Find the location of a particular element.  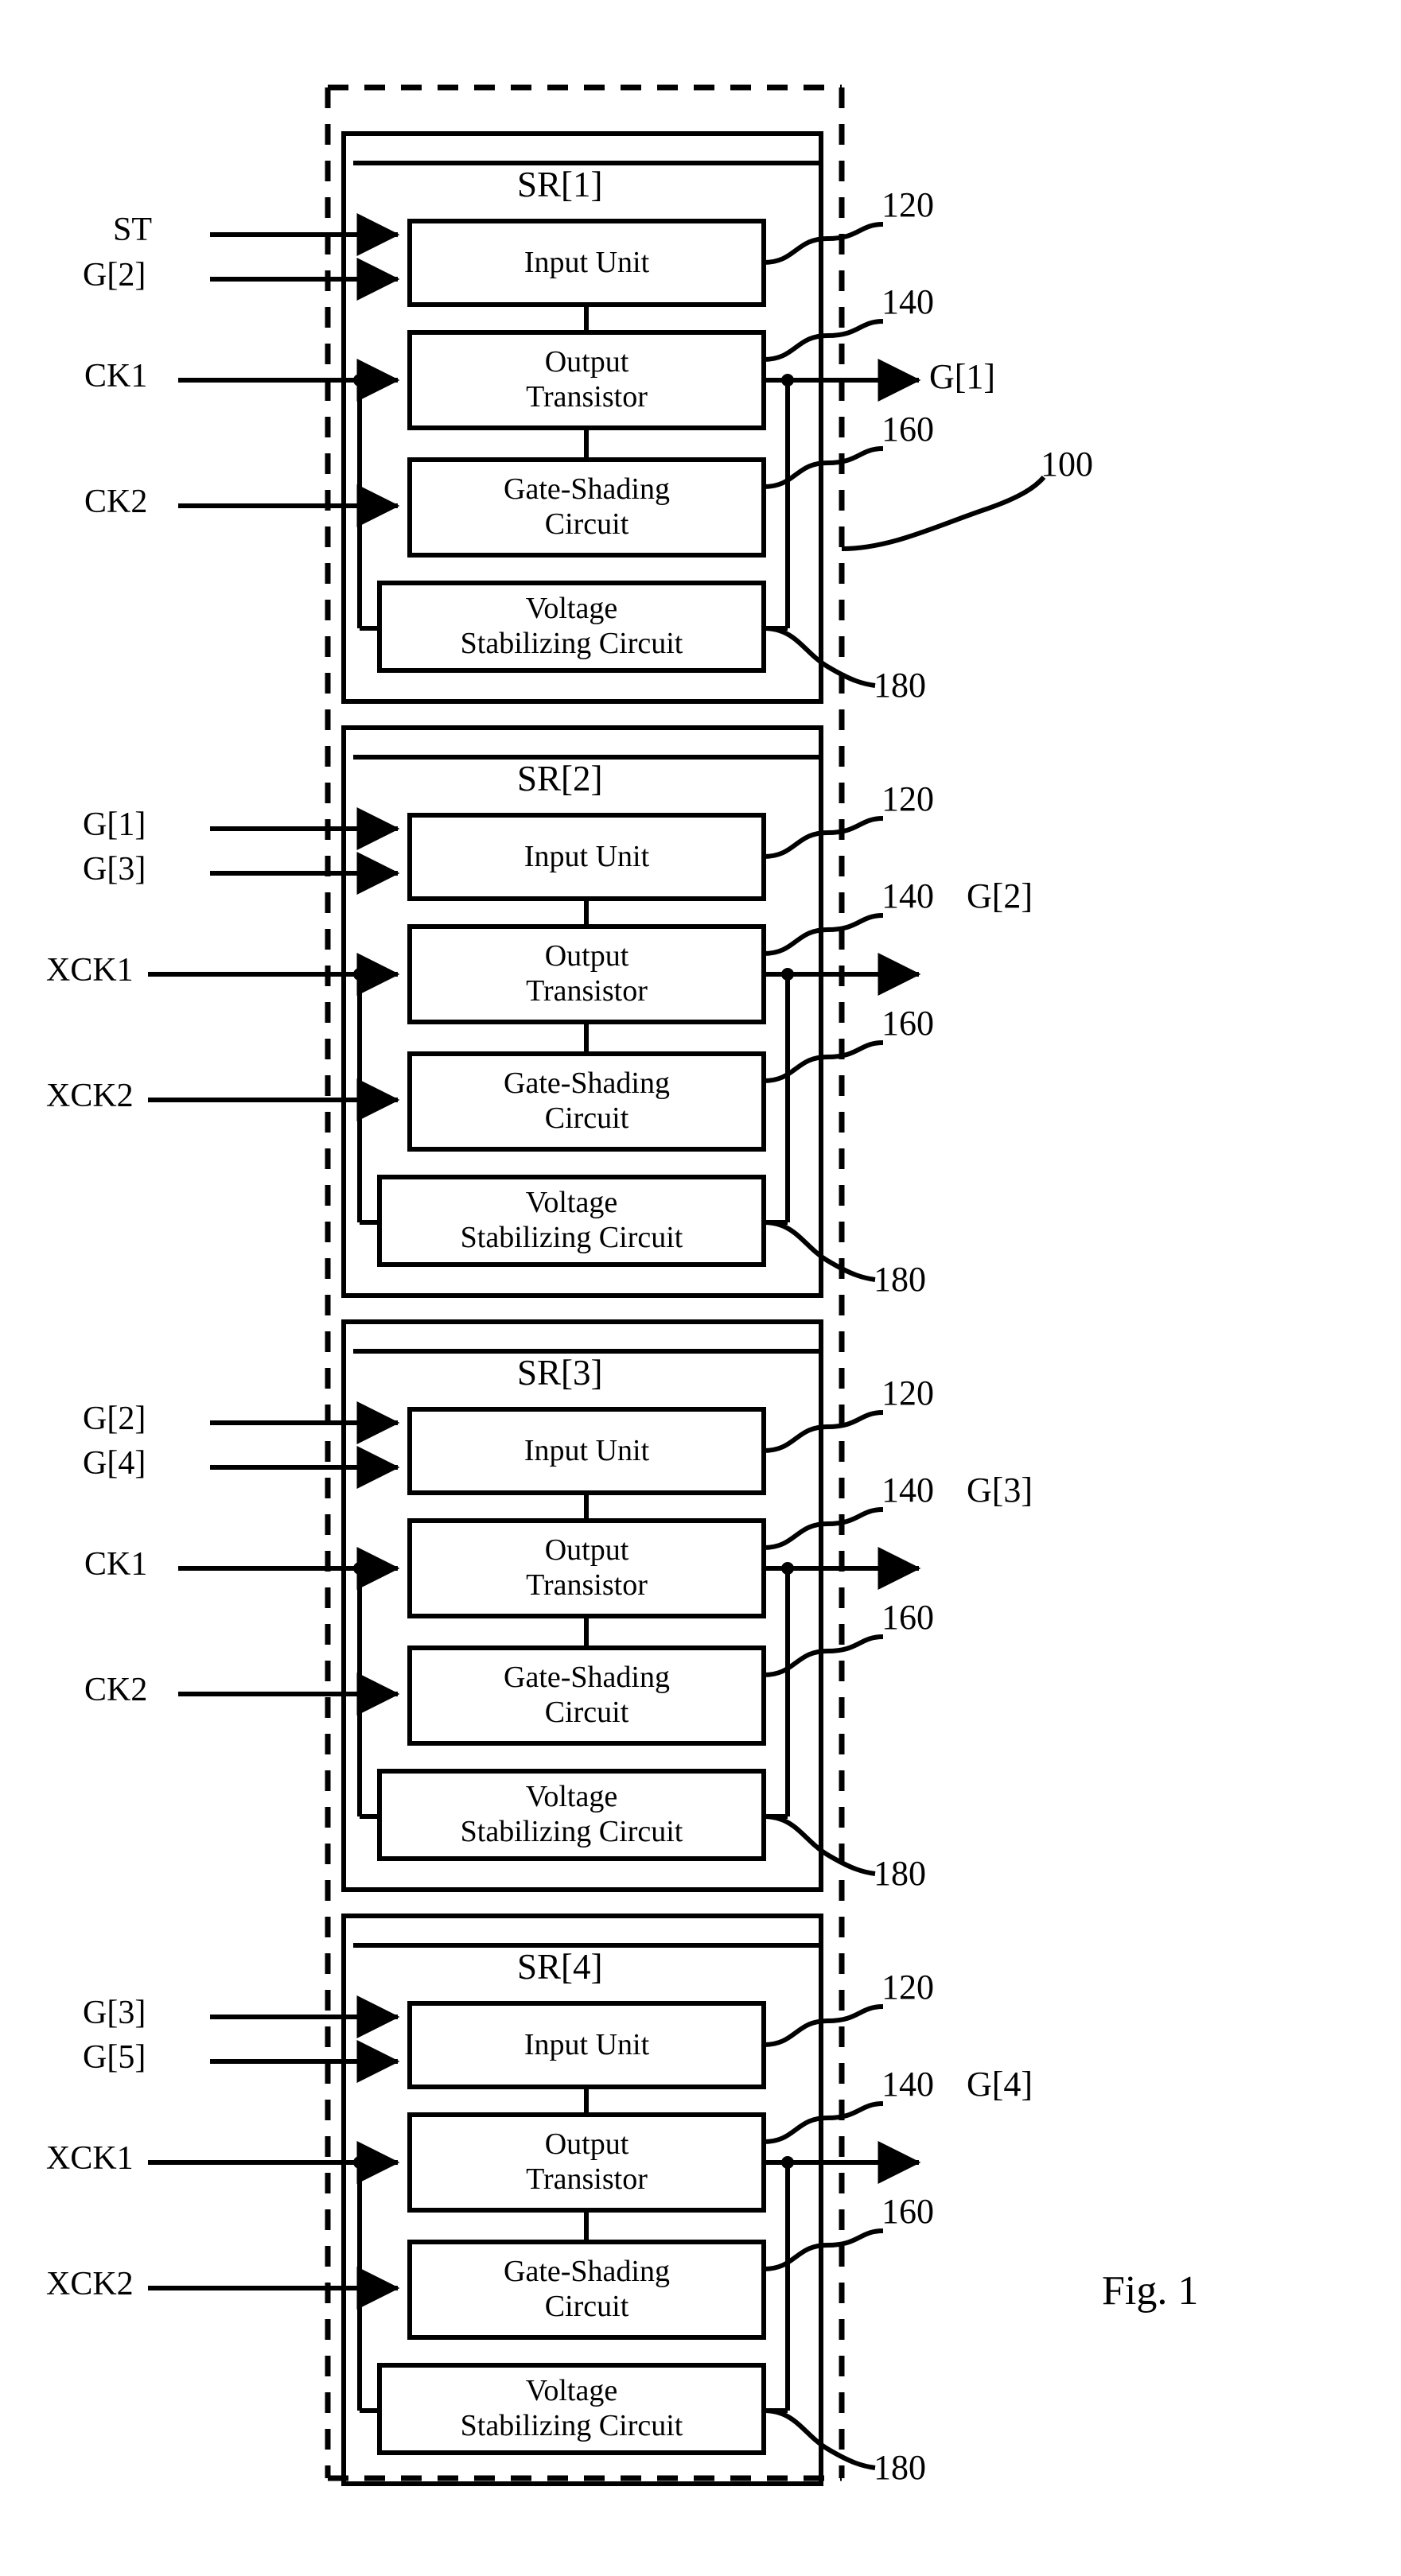

sr4-ref-160: 160 is located at coordinates (907, 2211).